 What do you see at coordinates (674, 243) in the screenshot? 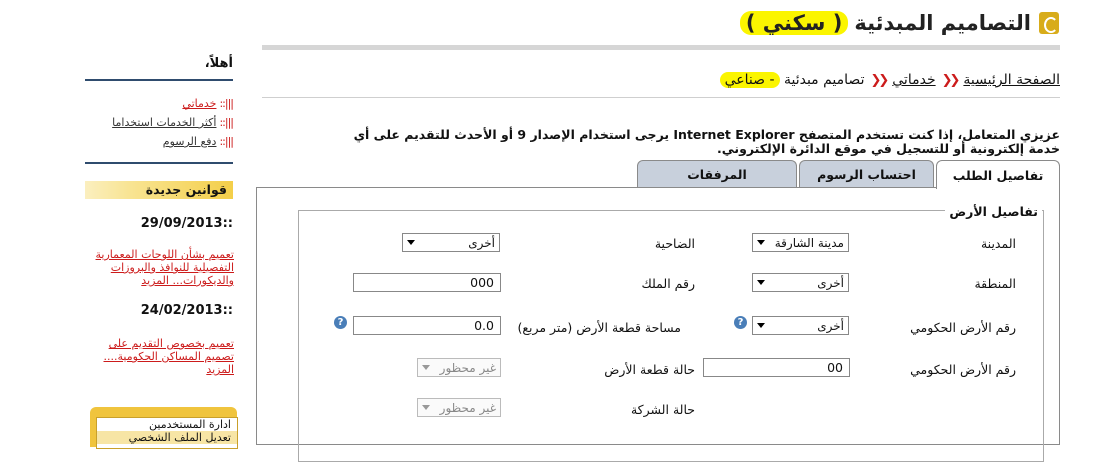
I see `suburb-label: الضاحية` at bounding box center [674, 243].